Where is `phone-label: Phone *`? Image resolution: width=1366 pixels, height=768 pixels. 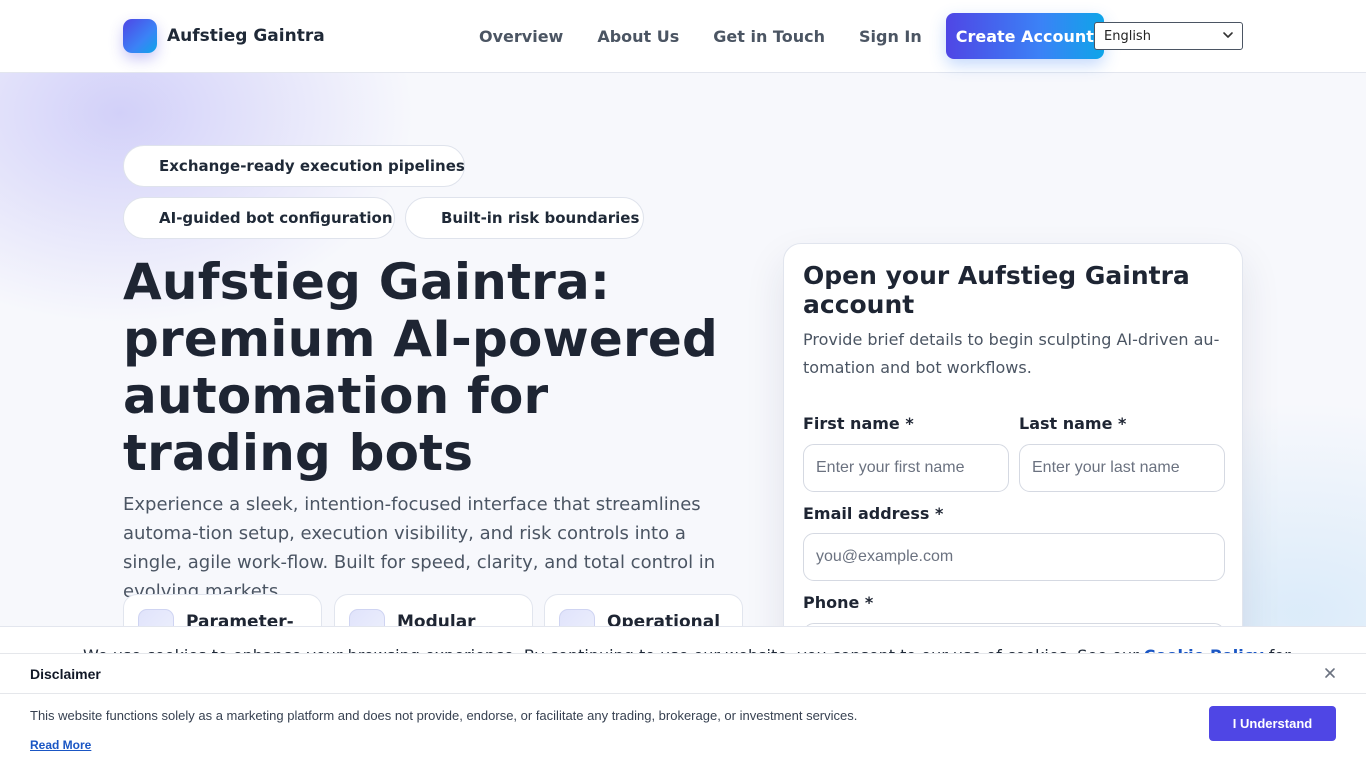 phone-label: Phone * is located at coordinates (838, 602).